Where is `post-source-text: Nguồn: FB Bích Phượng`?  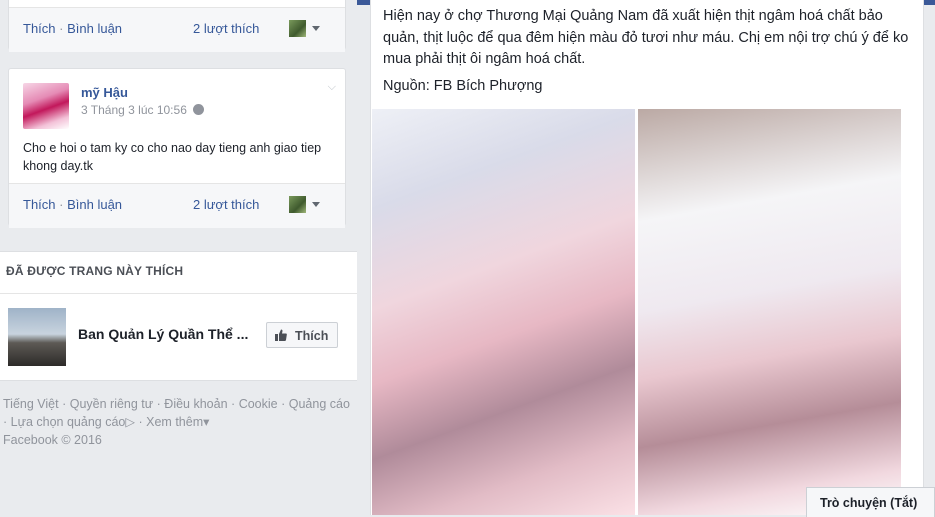
post-source-text: Nguồn: FB Bích Phượng is located at coordinates (463, 86).